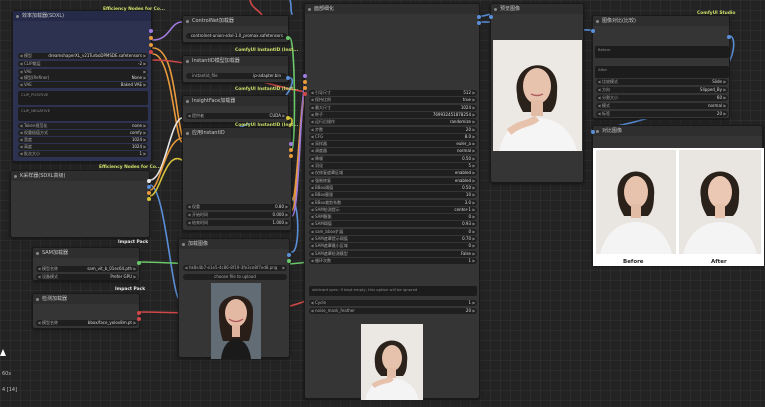  I want to click on node-title-bar: 检测加载器, so click(86, 299).